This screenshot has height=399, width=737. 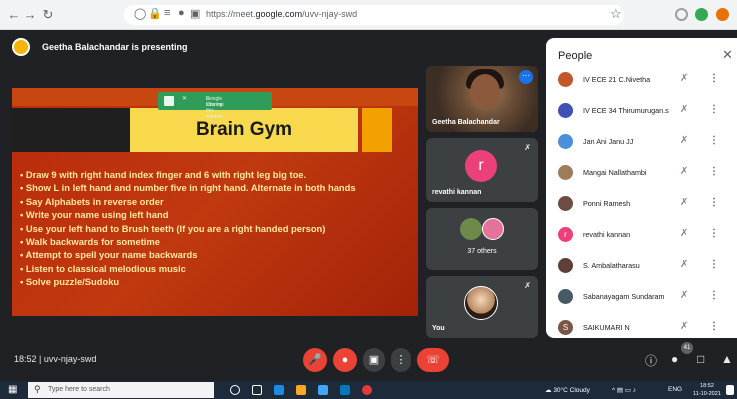 What do you see at coordinates (675, 389) in the screenshot?
I see `language-indicator: ENG` at bounding box center [675, 389].